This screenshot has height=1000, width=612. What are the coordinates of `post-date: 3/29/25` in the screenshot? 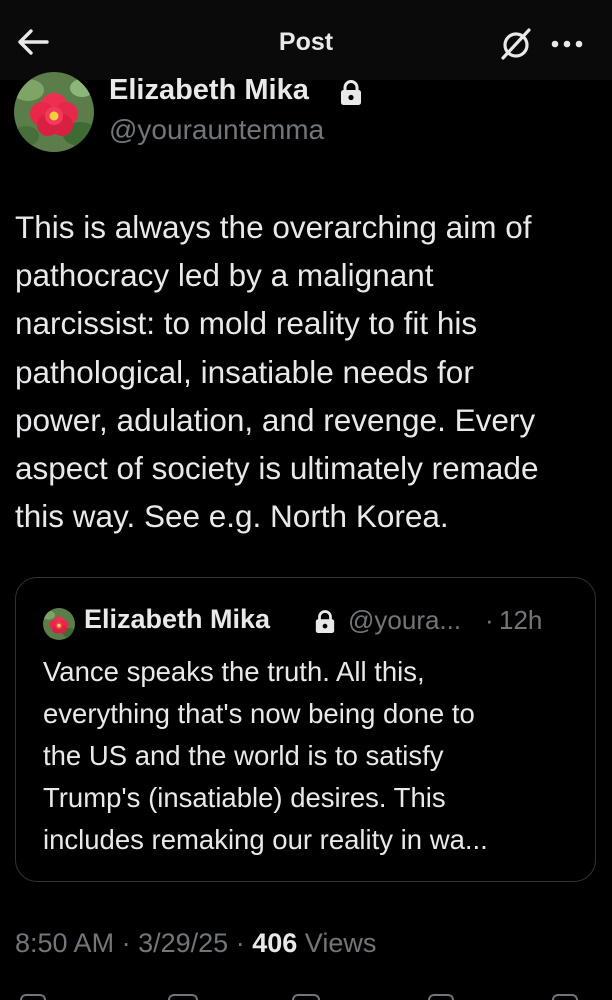 It's located at (183, 943).